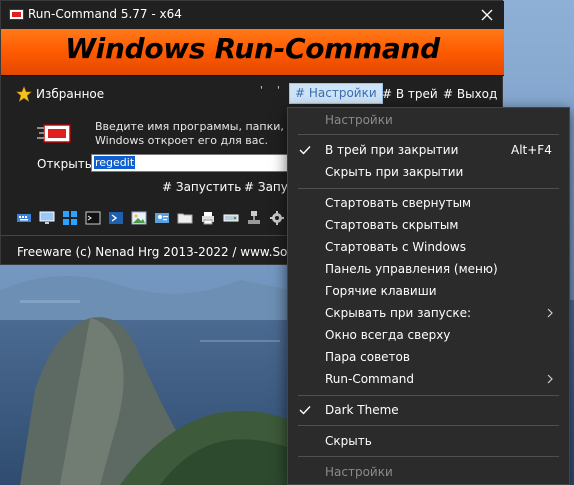 The width and height of the screenshot is (574, 485). I want to click on favorites-menu: Избранное, so click(70, 94).